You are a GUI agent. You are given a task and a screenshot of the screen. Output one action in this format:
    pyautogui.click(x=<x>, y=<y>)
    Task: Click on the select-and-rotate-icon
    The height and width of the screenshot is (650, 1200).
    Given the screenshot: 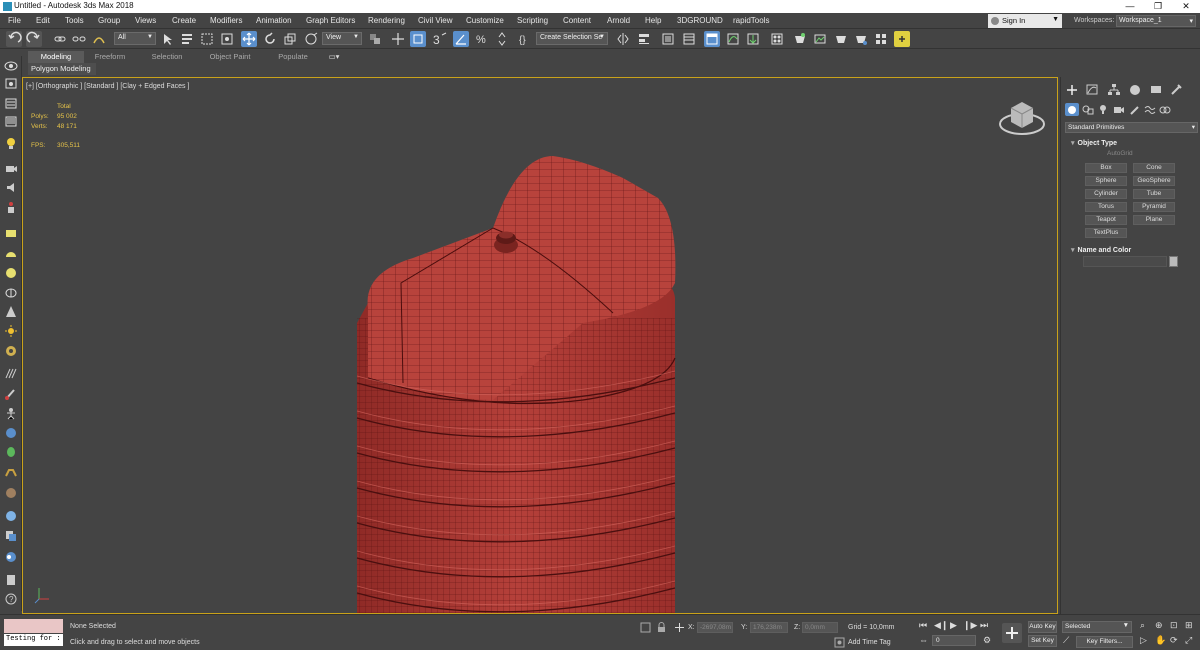 What is the action you would take?
    pyautogui.click(x=270, y=39)
    